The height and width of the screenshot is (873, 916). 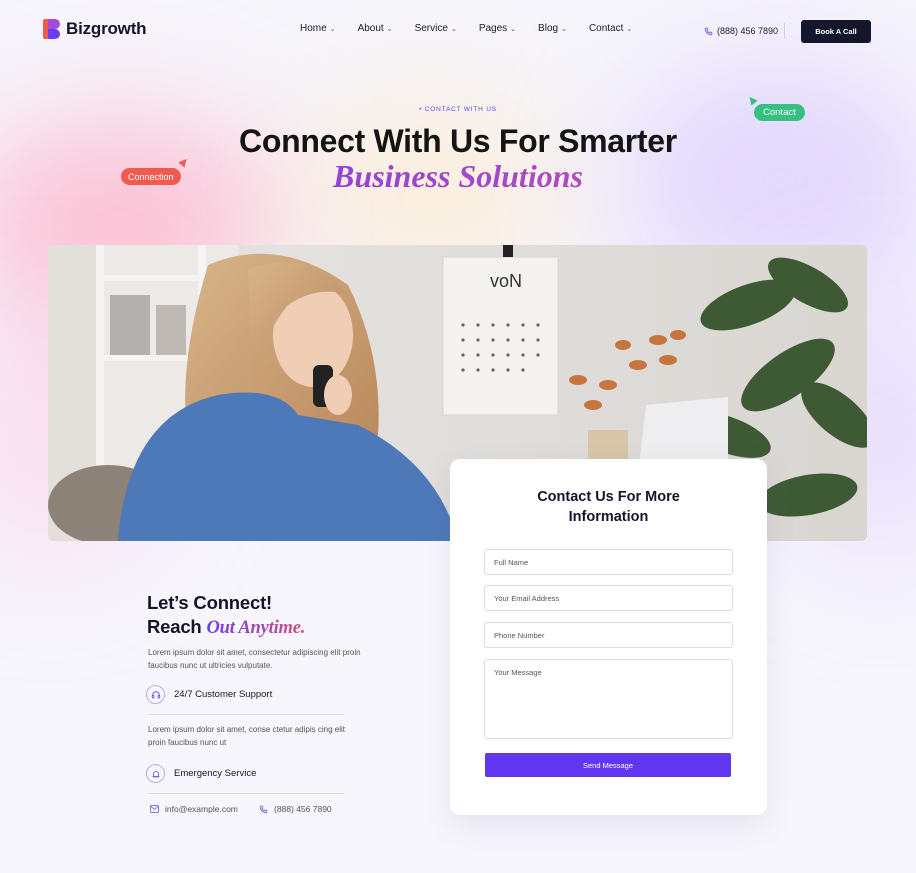 What do you see at coordinates (223, 694) in the screenshot?
I see `feature-support-label: 24/7 Customer Support` at bounding box center [223, 694].